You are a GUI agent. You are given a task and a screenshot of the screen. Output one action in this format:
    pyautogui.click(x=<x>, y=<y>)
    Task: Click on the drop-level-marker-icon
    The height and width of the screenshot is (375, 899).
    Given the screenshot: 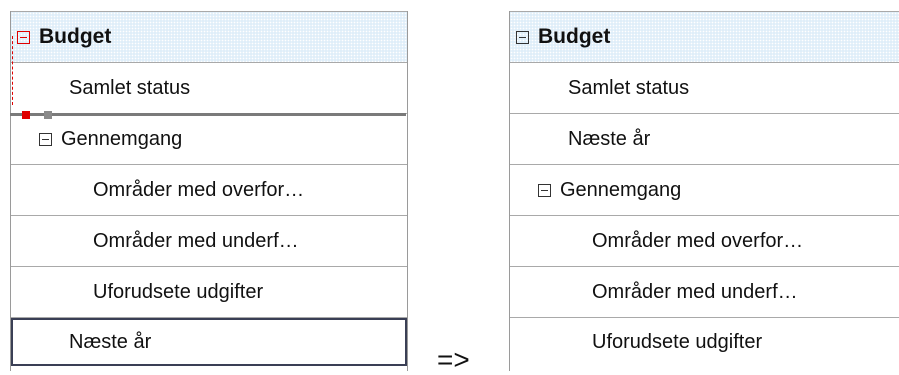 What is the action you would take?
    pyautogui.click(x=26, y=115)
    